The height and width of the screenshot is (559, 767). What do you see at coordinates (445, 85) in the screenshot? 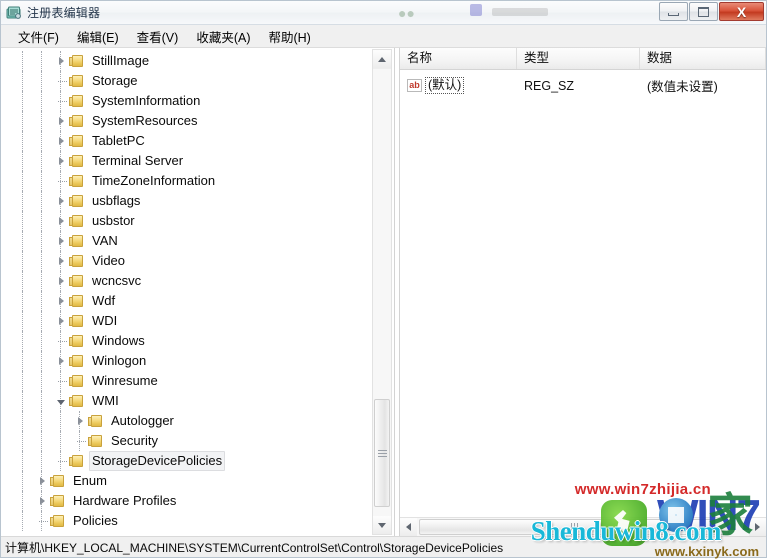
I see `value-name-text: (默认)` at bounding box center [445, 85].